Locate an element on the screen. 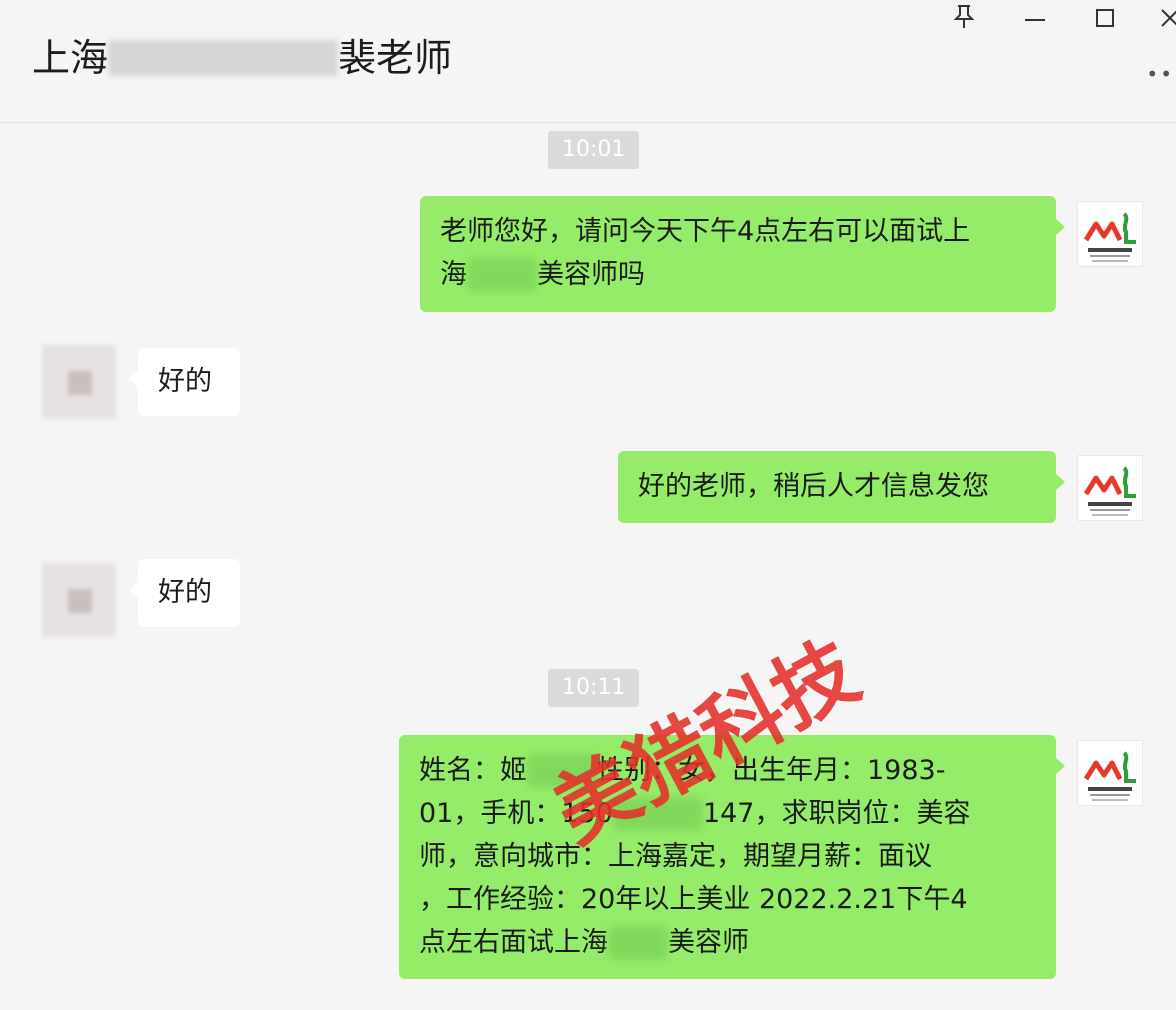 This screenshot has width=1176, height=1010. message-text: 美容师 is located at coordinates (708, 942).